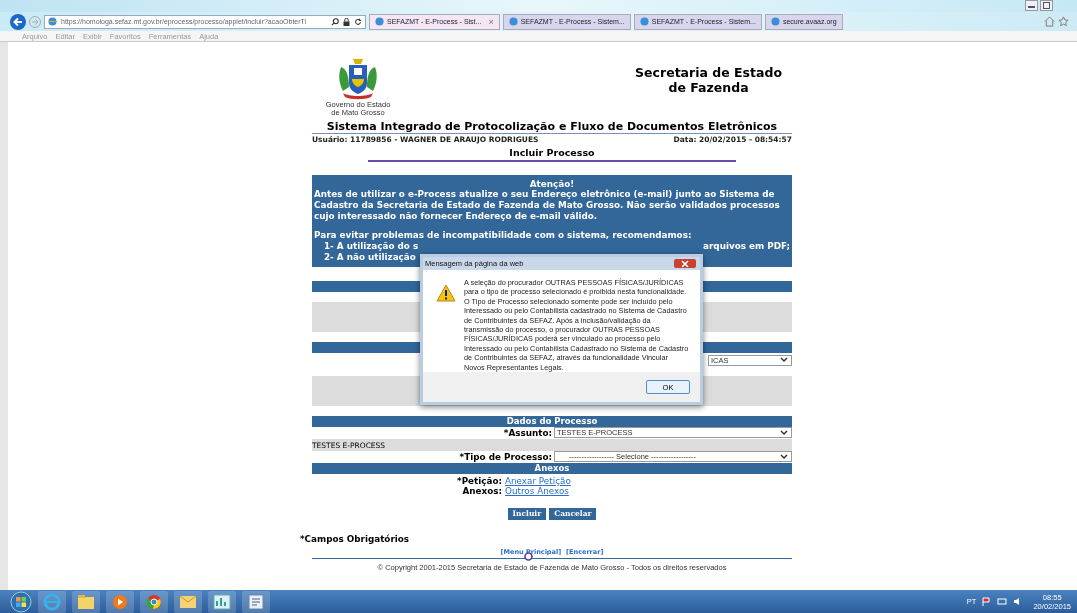  What do you see at coordinates (222, 601) in the screenshot?
I see `chart-window-icon` at bounding box center [222, 601].